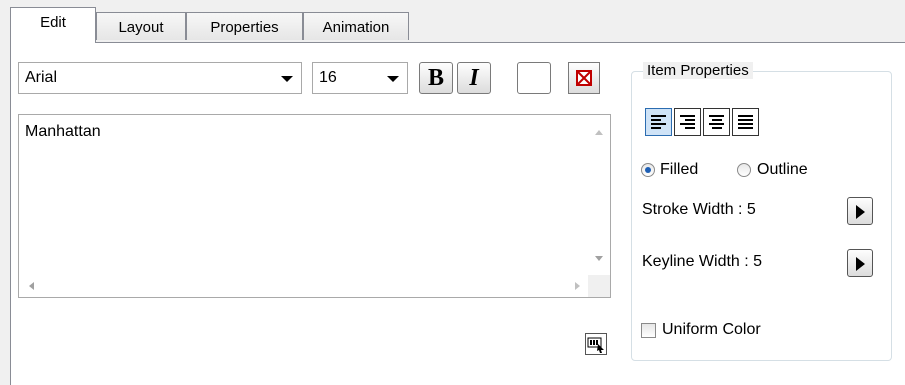  Describe the element at coordinates (534, 78) in the screenshot. I see `text-color-swatch` at that location.